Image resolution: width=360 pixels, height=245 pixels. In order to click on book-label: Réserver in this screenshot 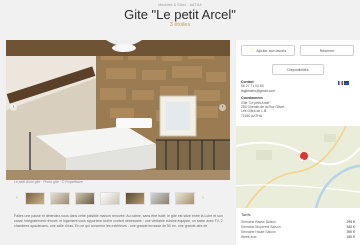, I will do `click(327, 50)`.